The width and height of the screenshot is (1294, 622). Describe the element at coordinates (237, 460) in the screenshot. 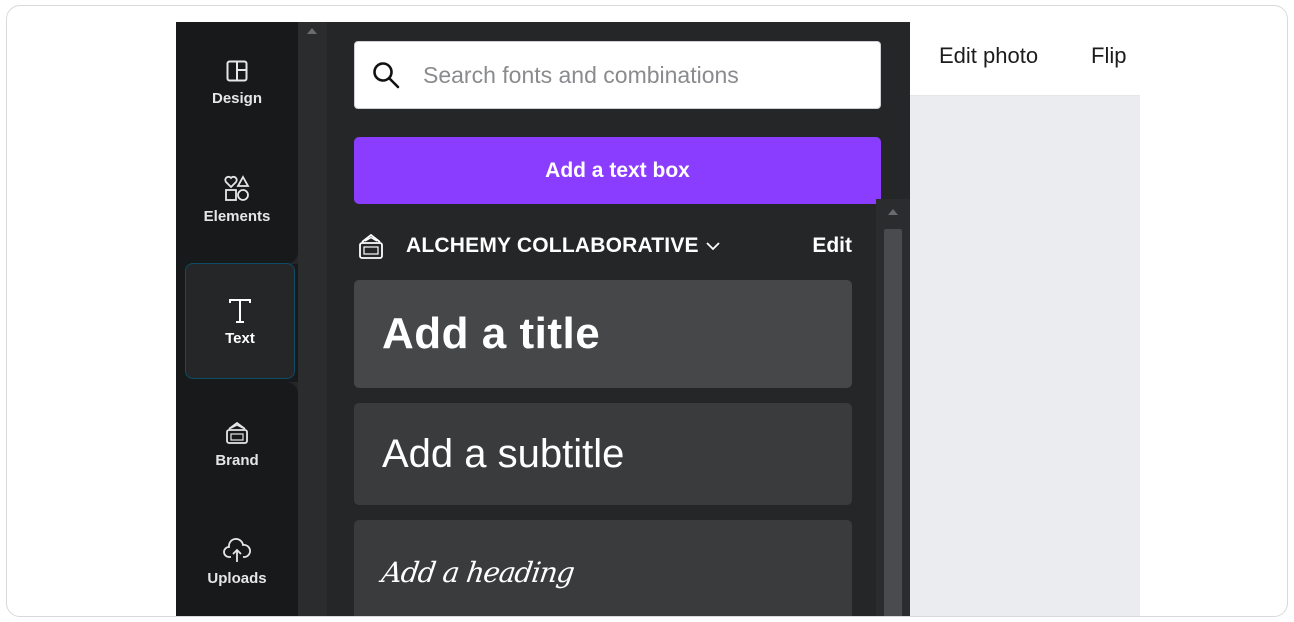

I see `rail-item-label: Brand` at that location.